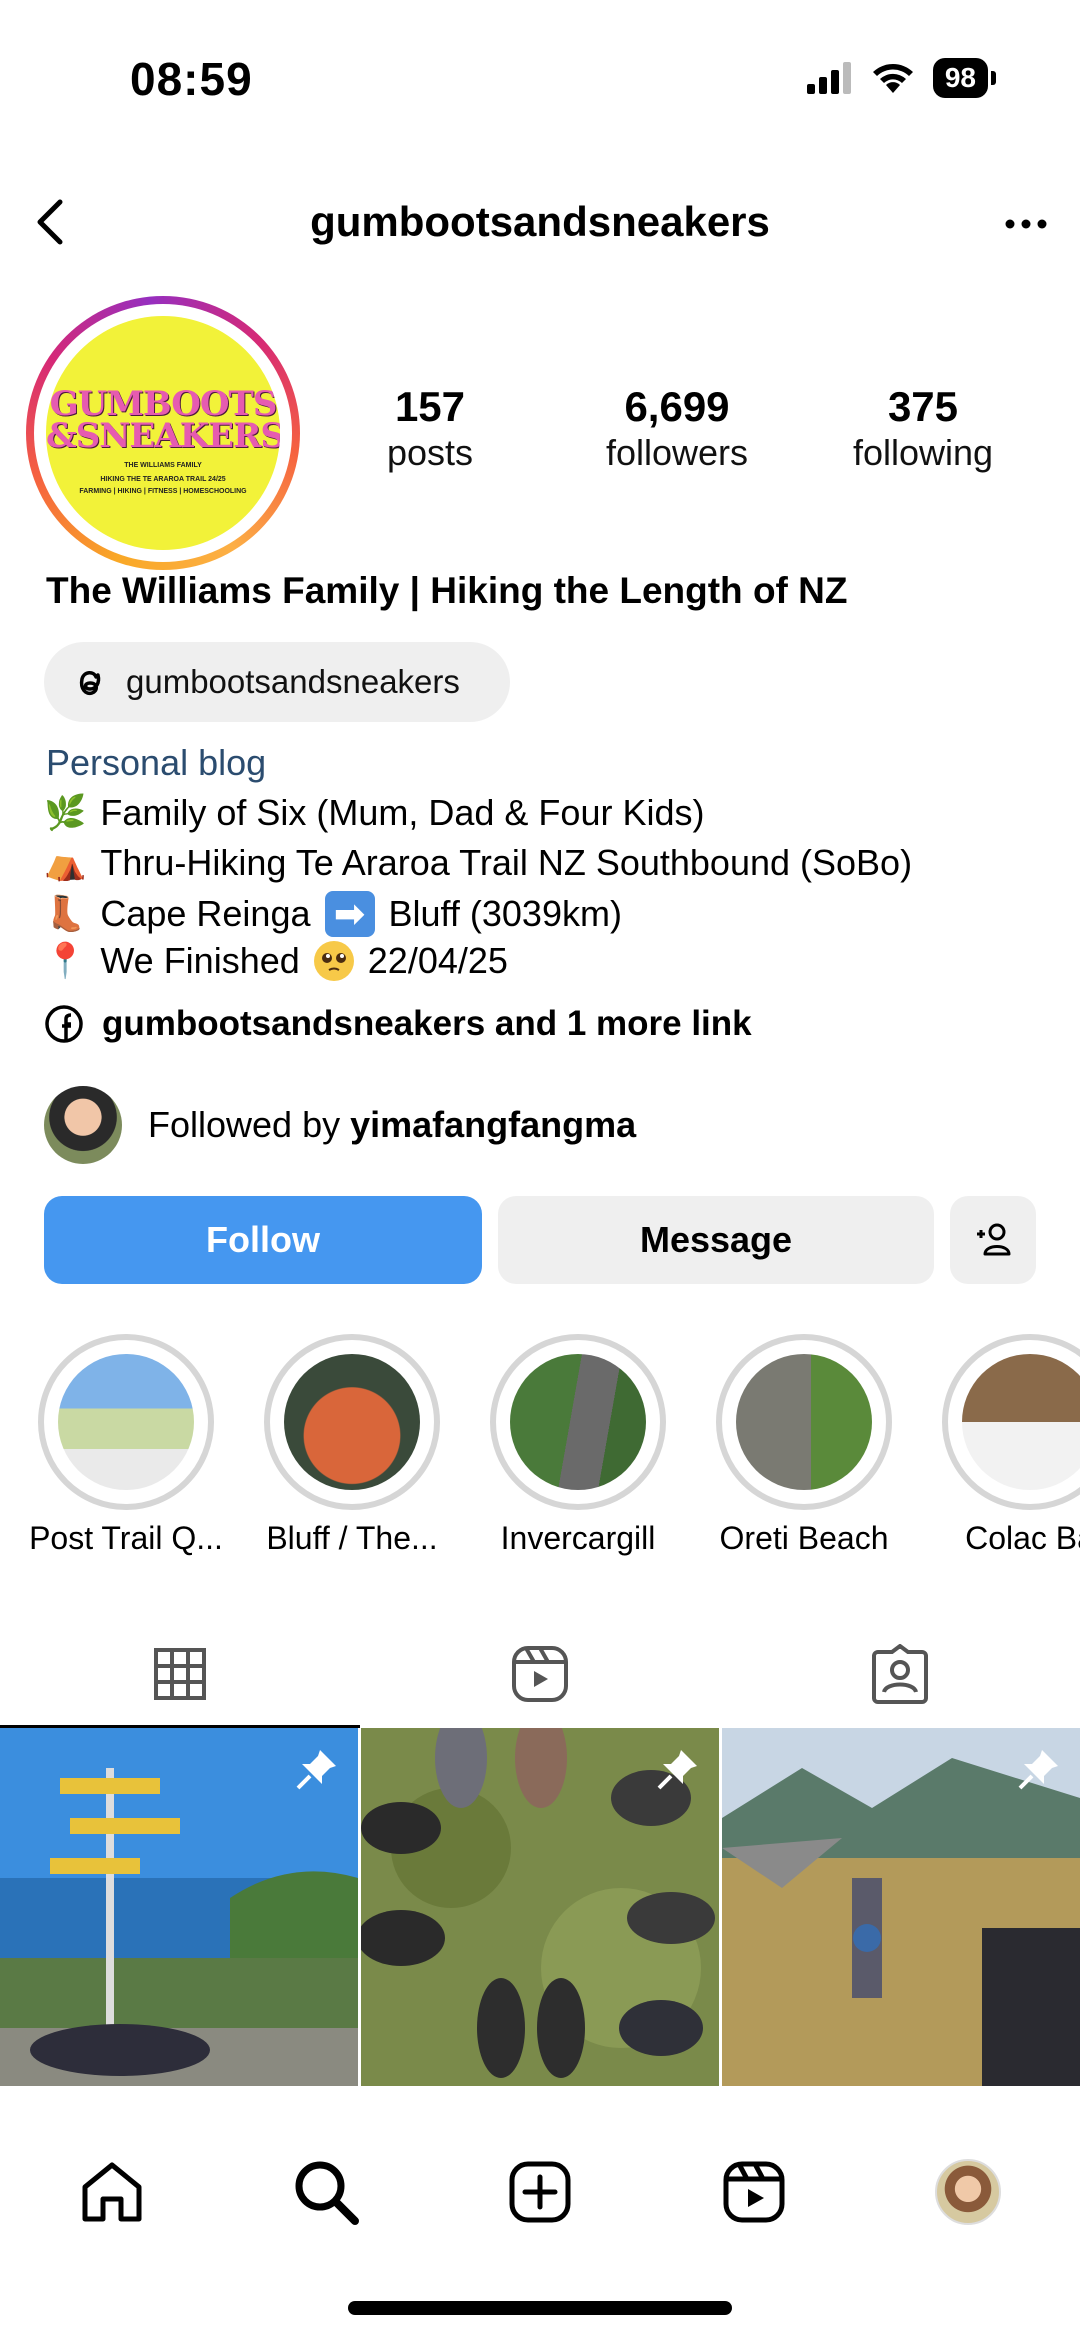  I want to click on tagged-icon, so click(900, 1674).